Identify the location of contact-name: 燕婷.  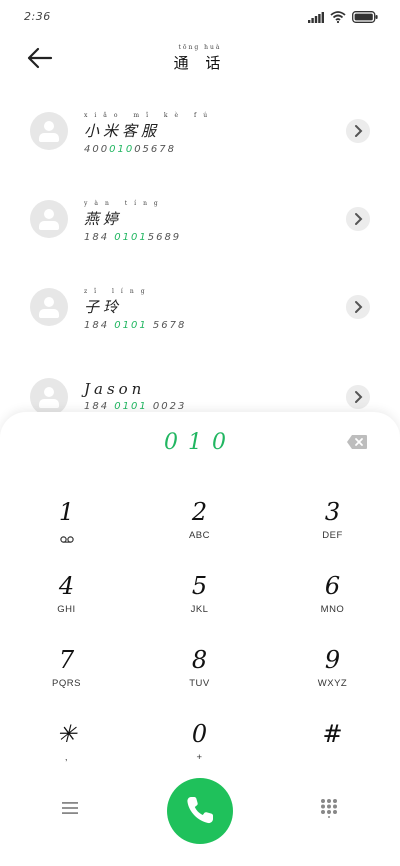
(103, 219).